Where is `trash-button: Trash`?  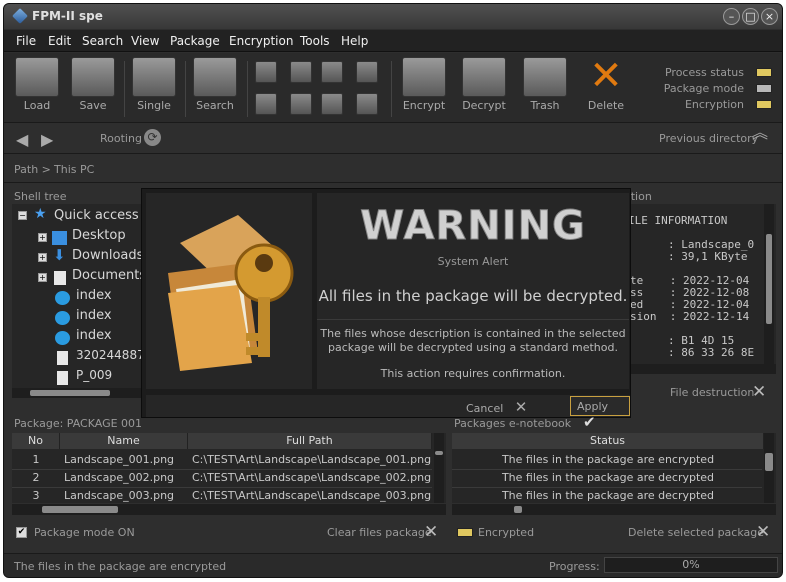 trash-button: Trash is located at coordinates (545, 84).